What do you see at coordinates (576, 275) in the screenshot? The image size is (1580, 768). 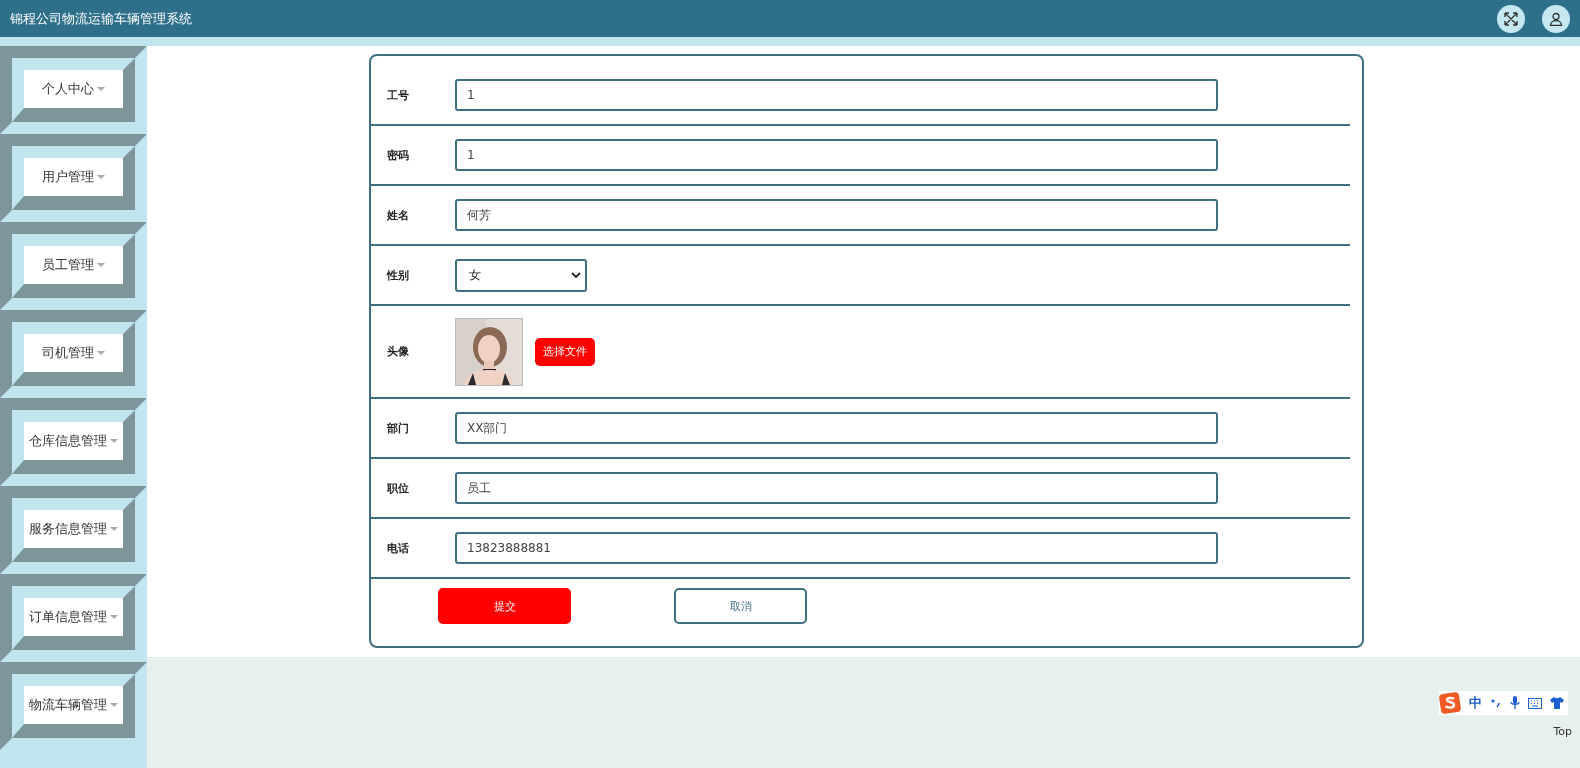 I see `chevron-down-icon` at bounding box center [576, 275].